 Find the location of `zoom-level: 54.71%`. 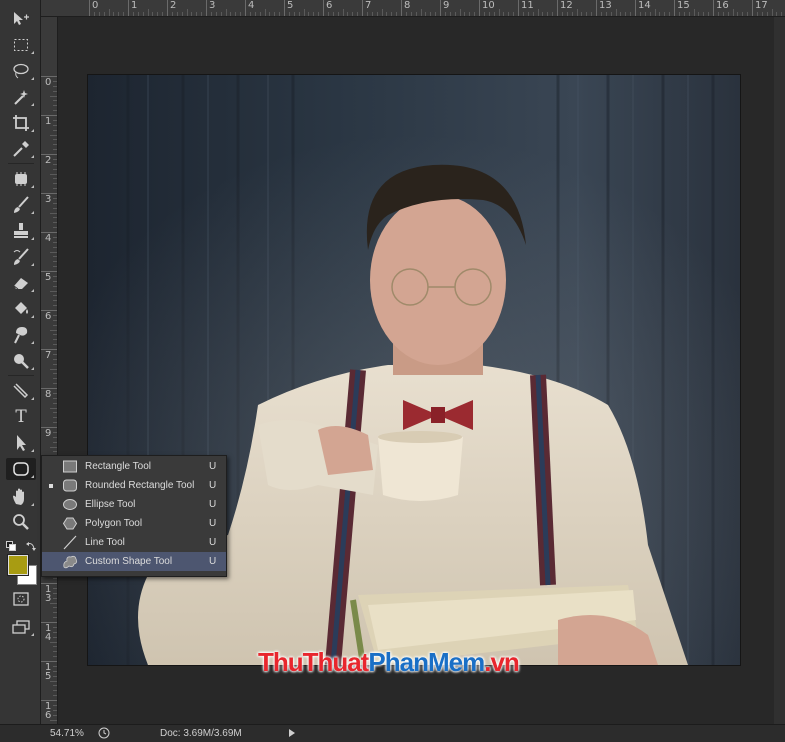

zoom-level: 54.71% is located at coordinates (67, 733).